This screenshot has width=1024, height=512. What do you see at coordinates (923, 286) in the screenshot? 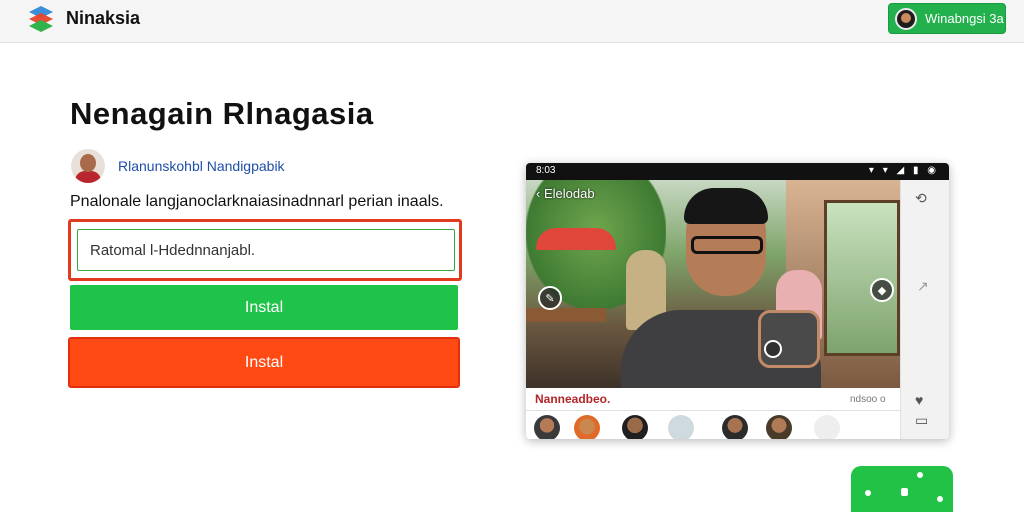
I see `share-icon: ↗` at bounding box center [923, 286].